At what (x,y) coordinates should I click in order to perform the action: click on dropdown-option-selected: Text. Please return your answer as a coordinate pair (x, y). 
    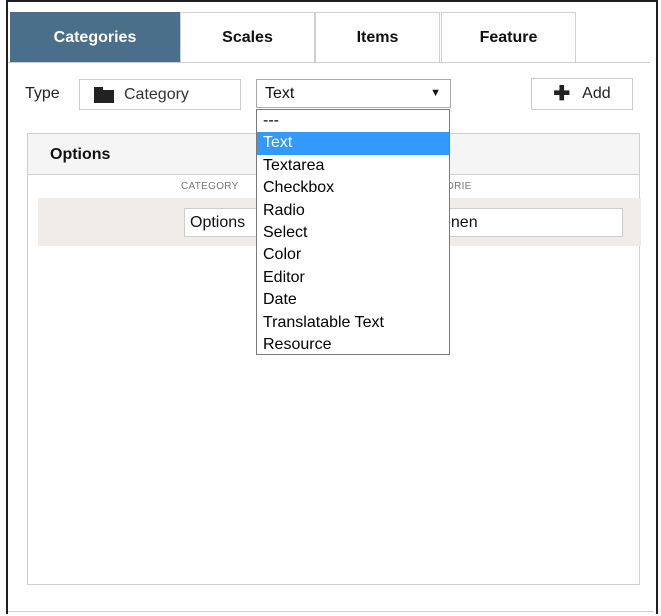
    Looking at the image, I should click on (353, 143).